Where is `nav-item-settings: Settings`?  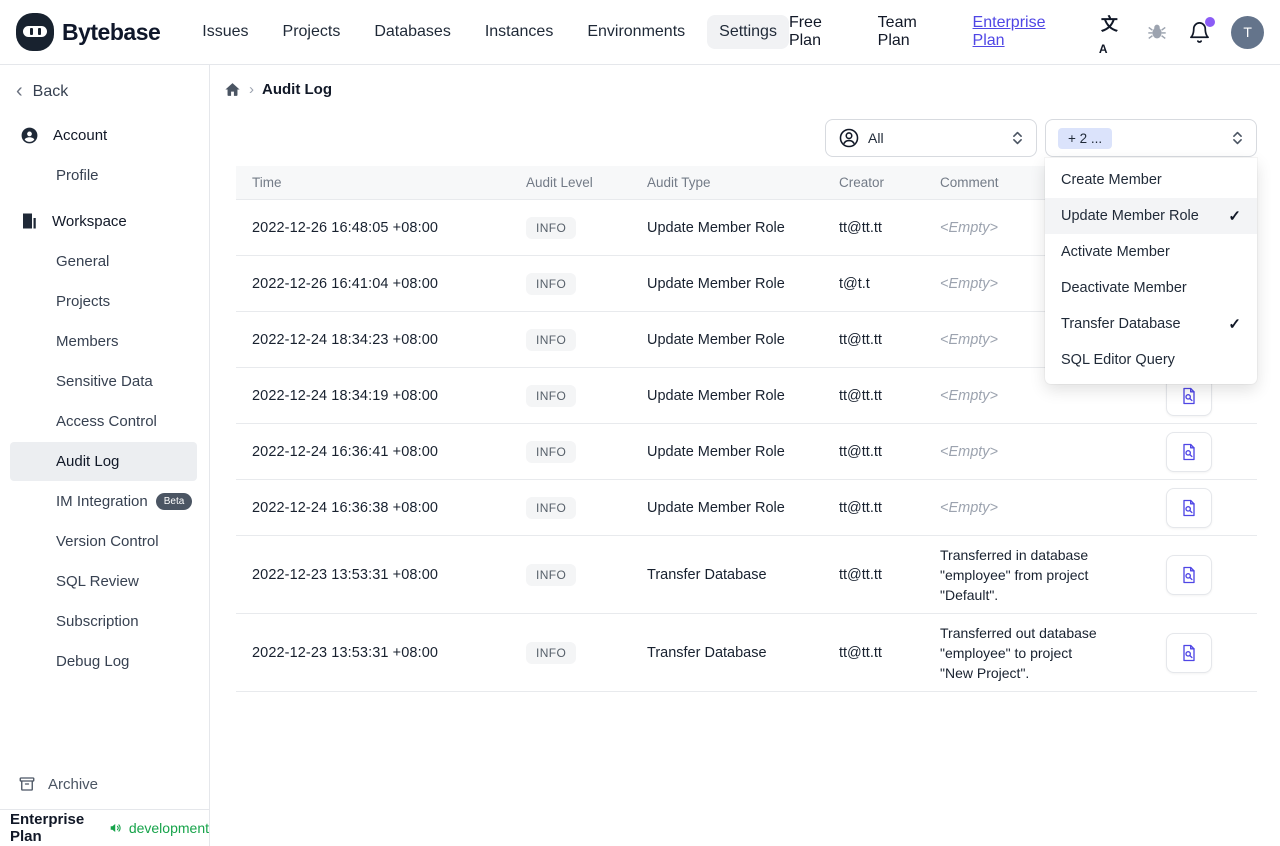
nav-item-settings: Settings is located at coordinates (748, 32).